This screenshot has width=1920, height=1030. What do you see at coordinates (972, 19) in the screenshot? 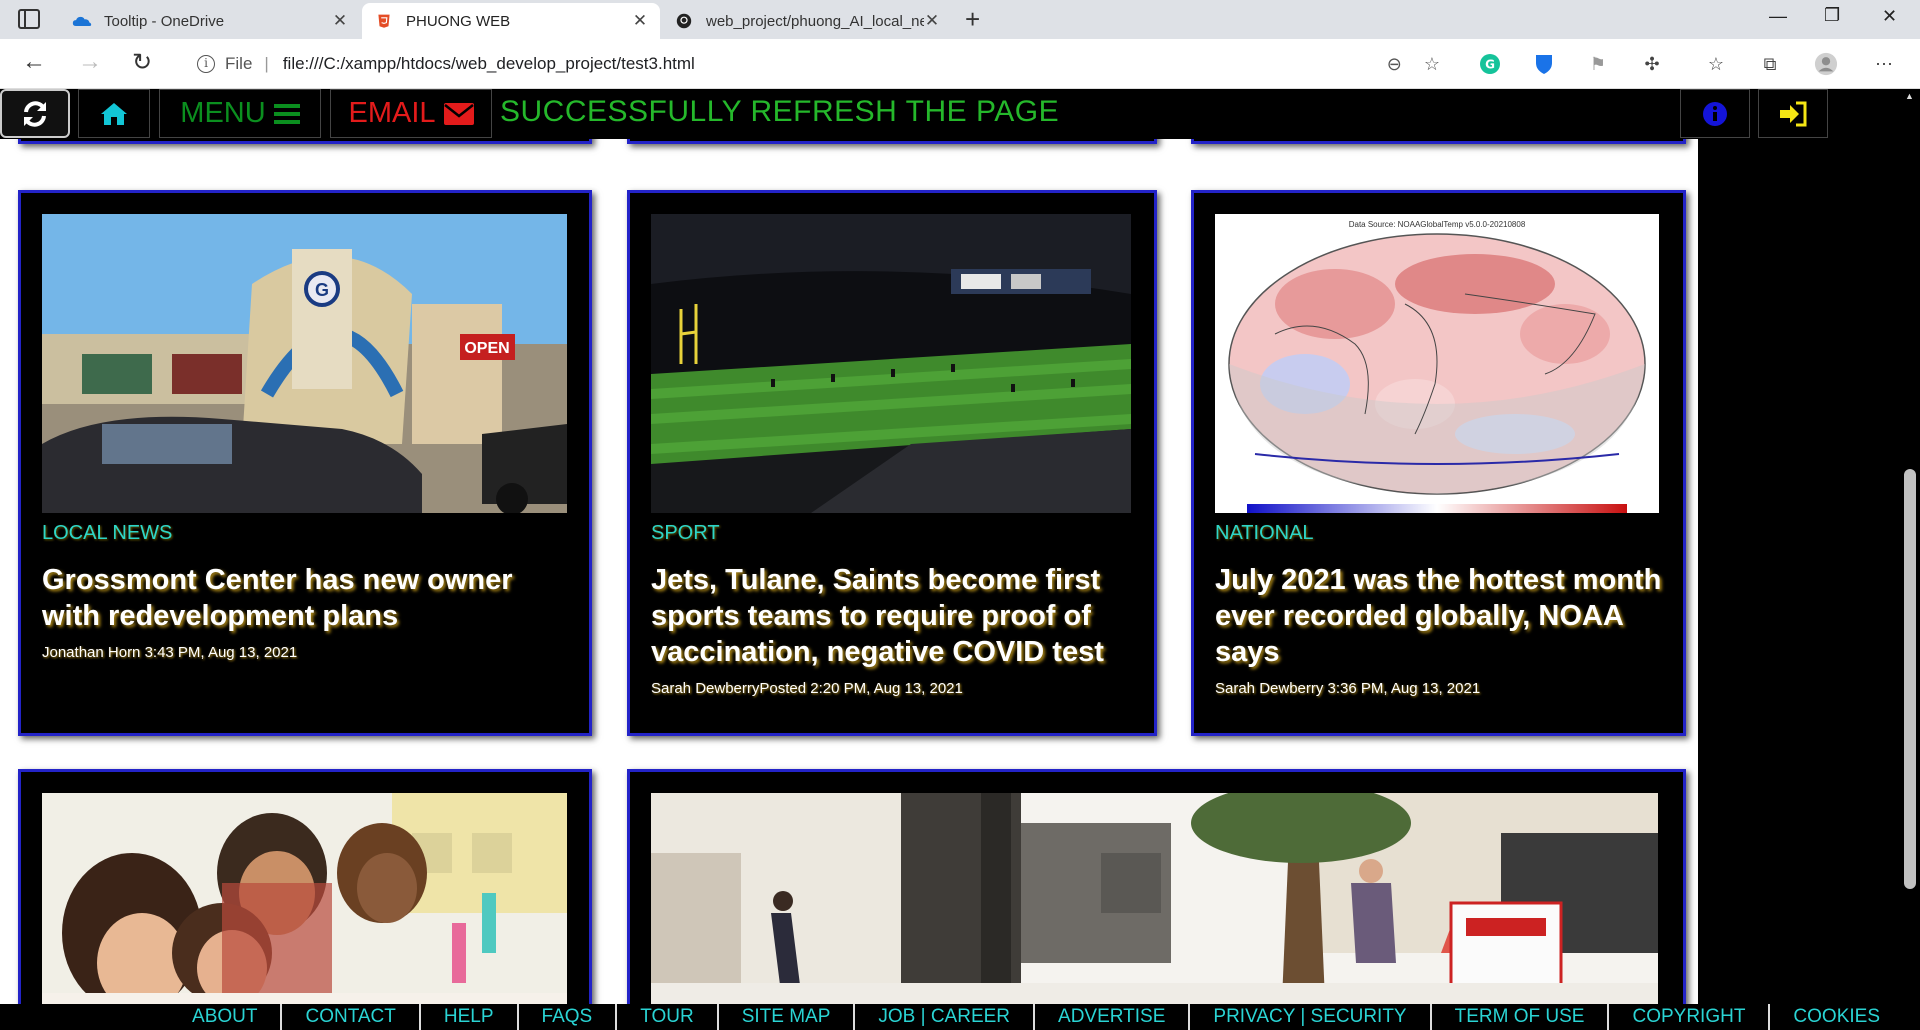
I see `new-tab-button: +` at bounding box center [972, 19].